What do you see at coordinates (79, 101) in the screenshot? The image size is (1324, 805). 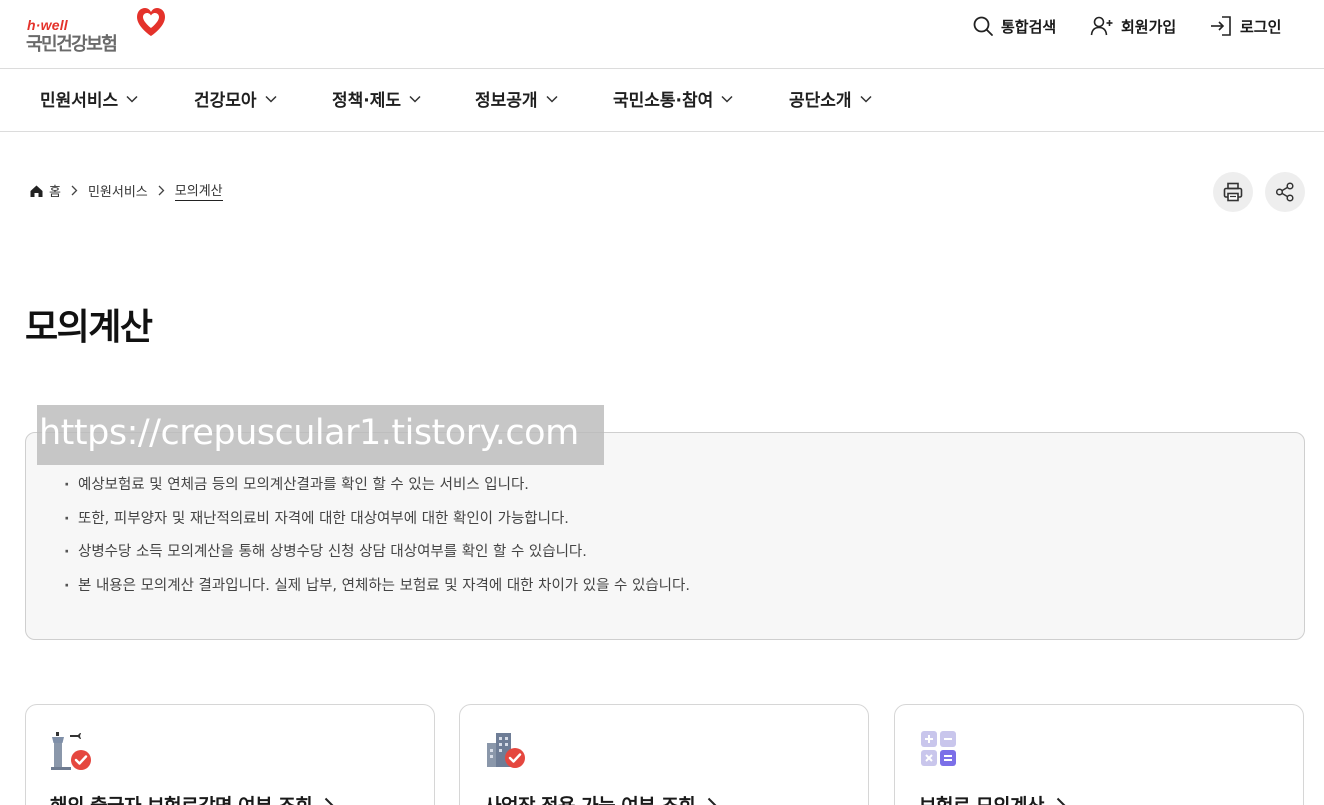 I see `gnb-item-label: 민원서비스` at bounding box center [79, 101].